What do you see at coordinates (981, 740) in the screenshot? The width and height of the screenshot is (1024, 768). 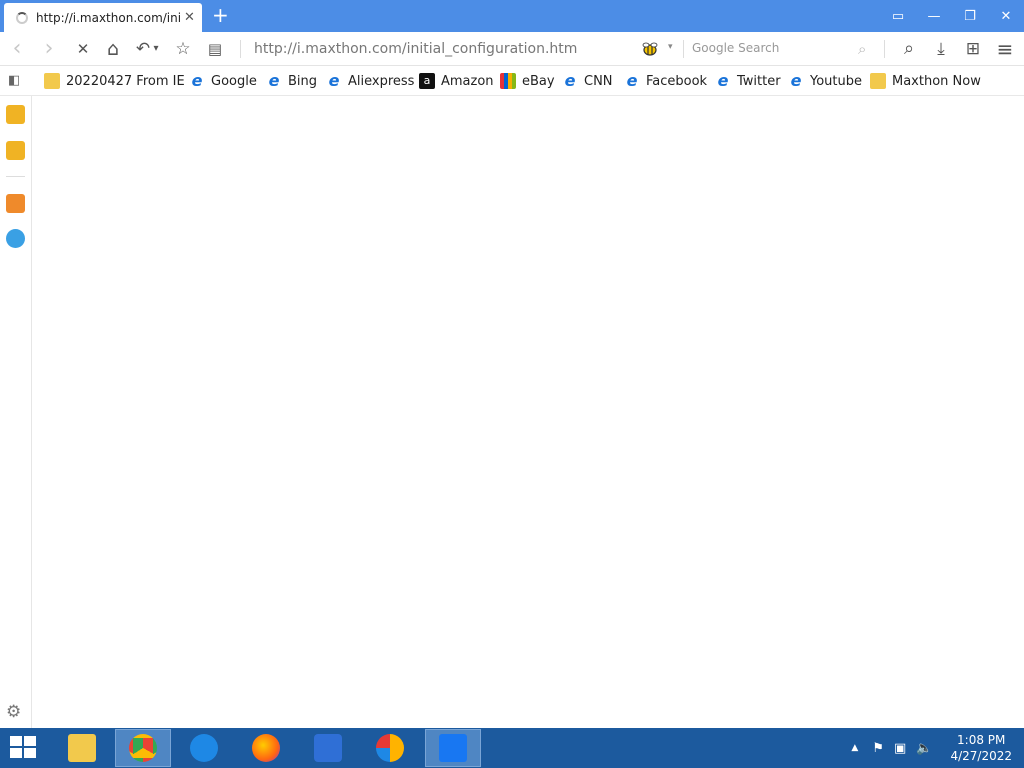 I see `clock-time: 1:08 PM` at bounding box center [981, 740].